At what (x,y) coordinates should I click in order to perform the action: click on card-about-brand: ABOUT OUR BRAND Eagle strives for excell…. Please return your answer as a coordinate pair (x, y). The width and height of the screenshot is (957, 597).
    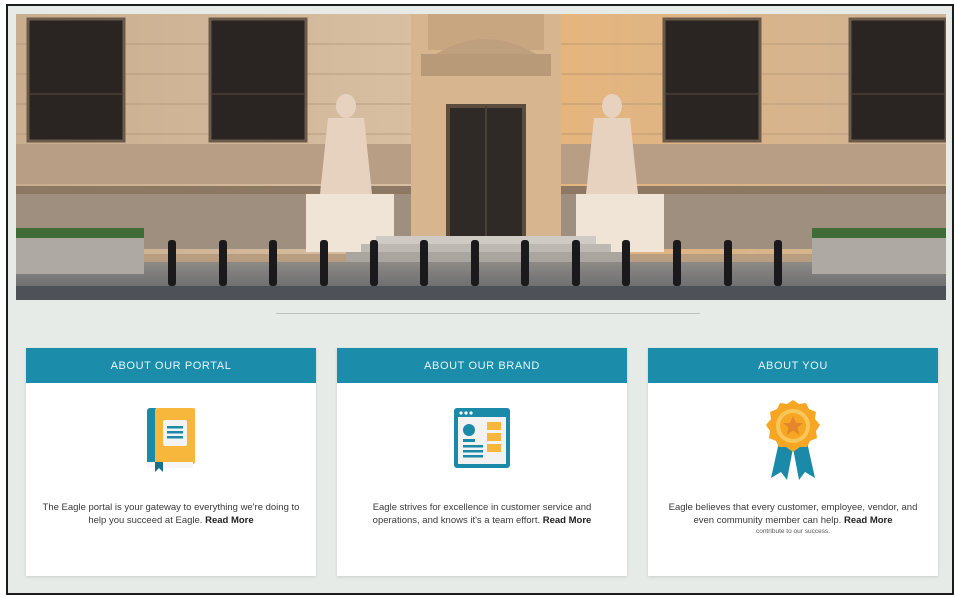
    Looking at the image, I should click on (482, 462).